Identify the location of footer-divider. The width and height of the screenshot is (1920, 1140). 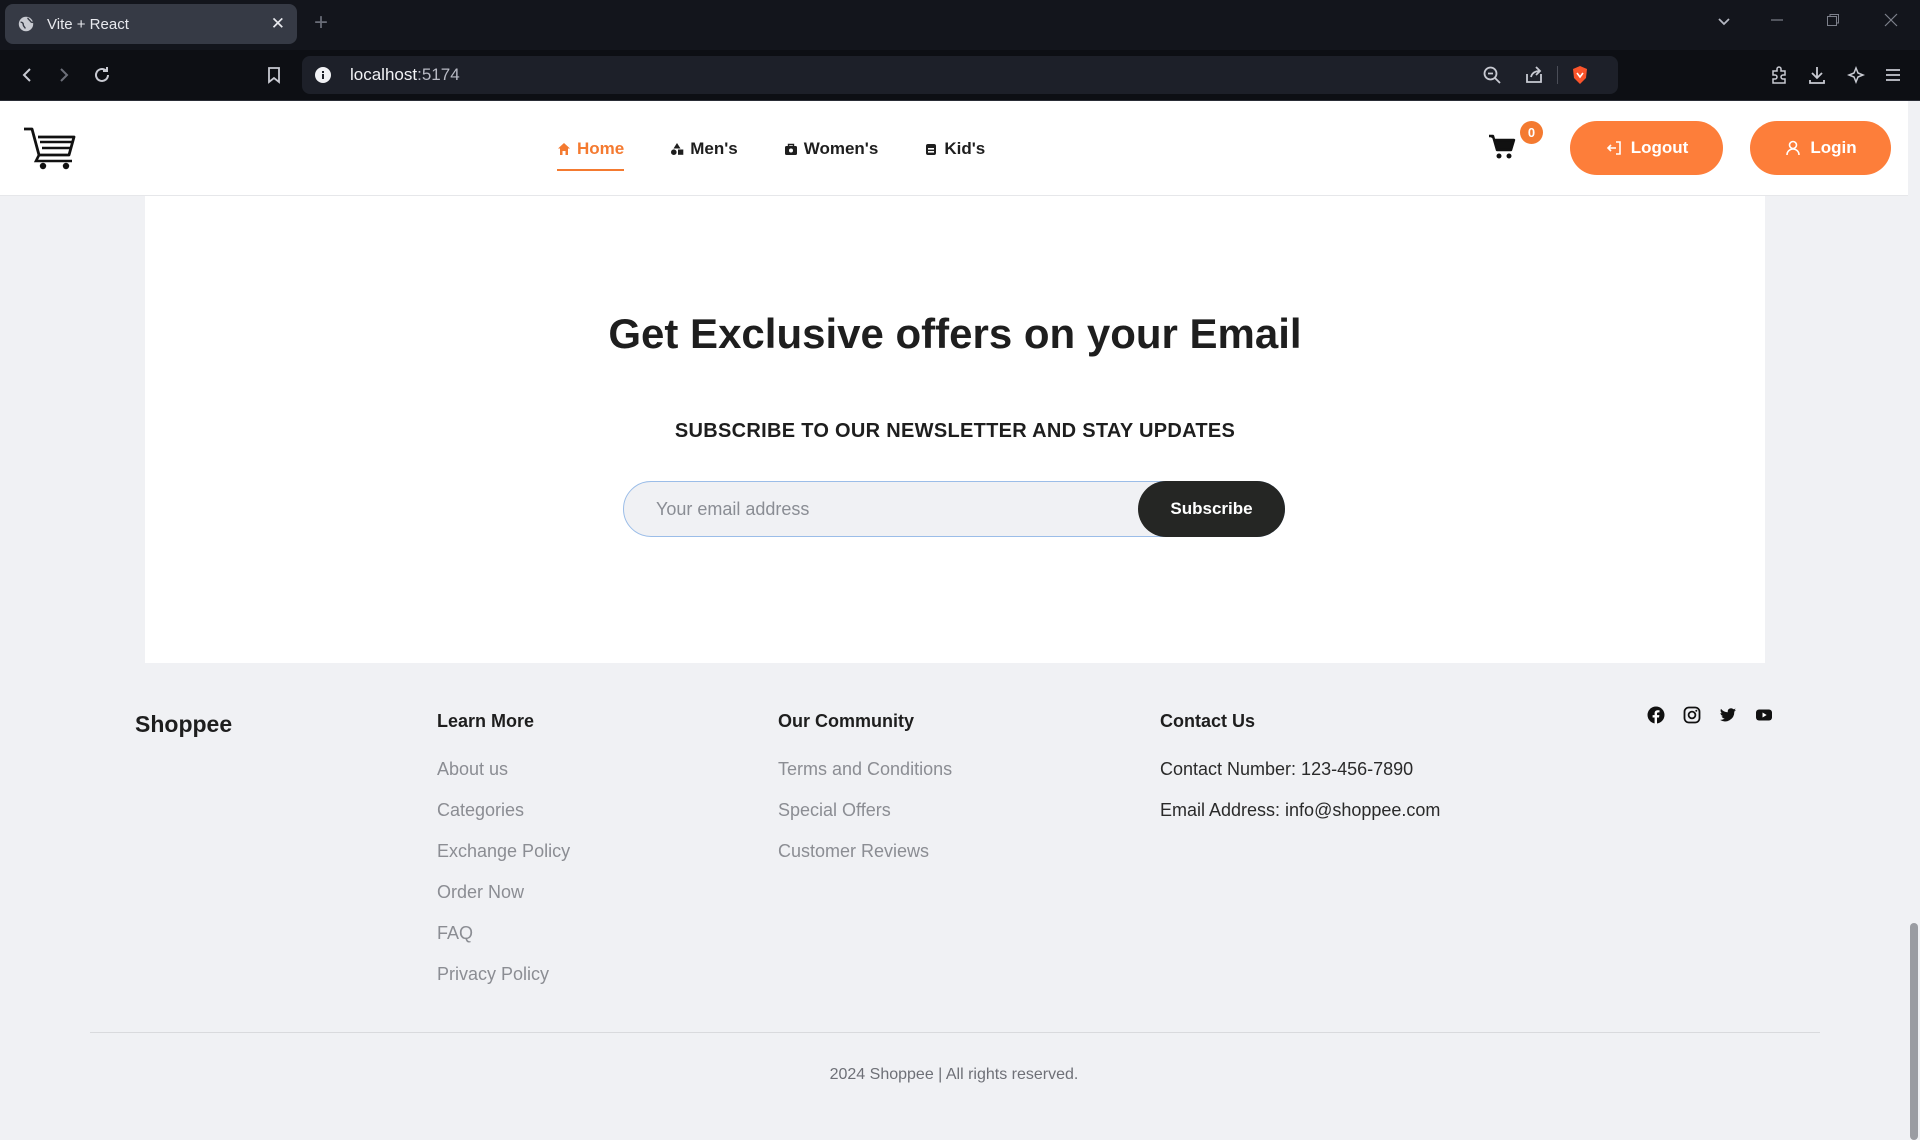
(955, 1032).